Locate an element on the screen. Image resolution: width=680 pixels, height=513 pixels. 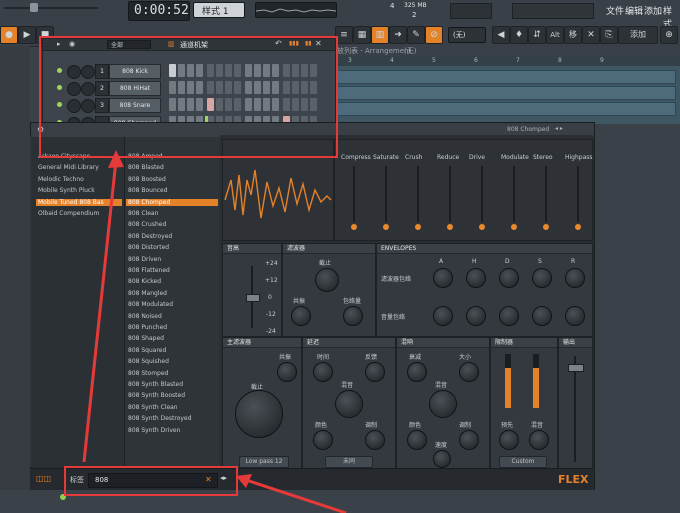
arrow-up-line is located at coordinates (100, 311).